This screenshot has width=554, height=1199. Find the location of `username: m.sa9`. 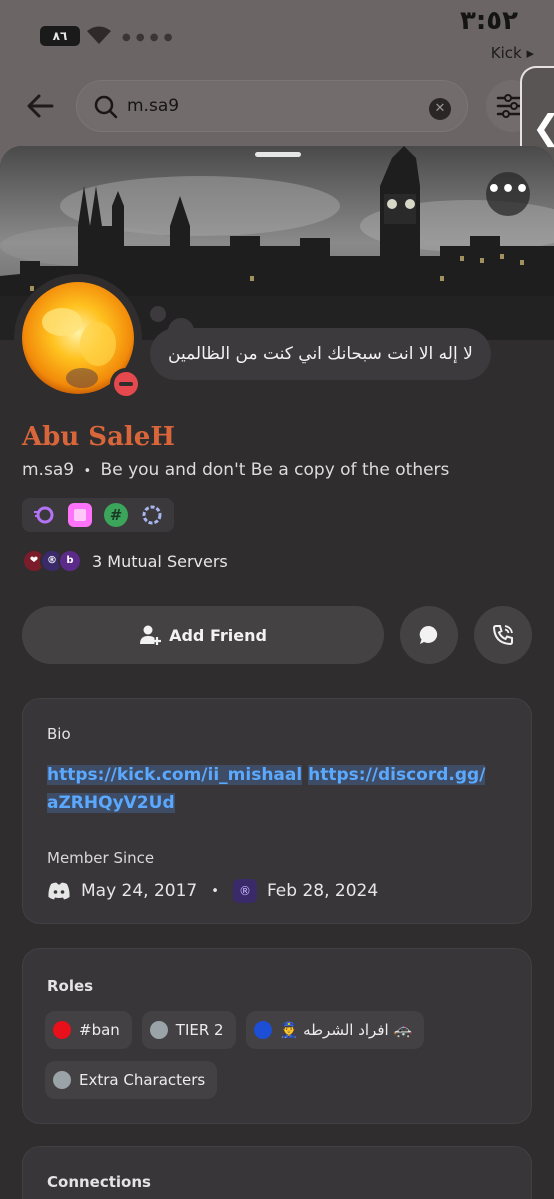

username: m.sa9 is located at coordinates (48, 470).